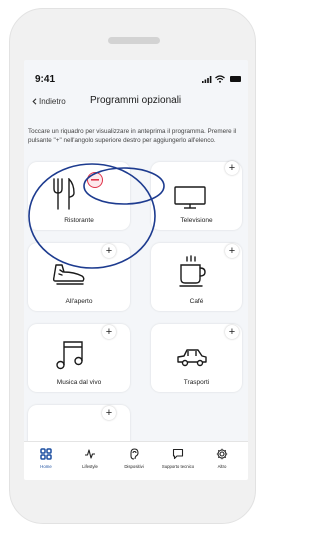  I want to click on signal-icon, so click(207, 79).